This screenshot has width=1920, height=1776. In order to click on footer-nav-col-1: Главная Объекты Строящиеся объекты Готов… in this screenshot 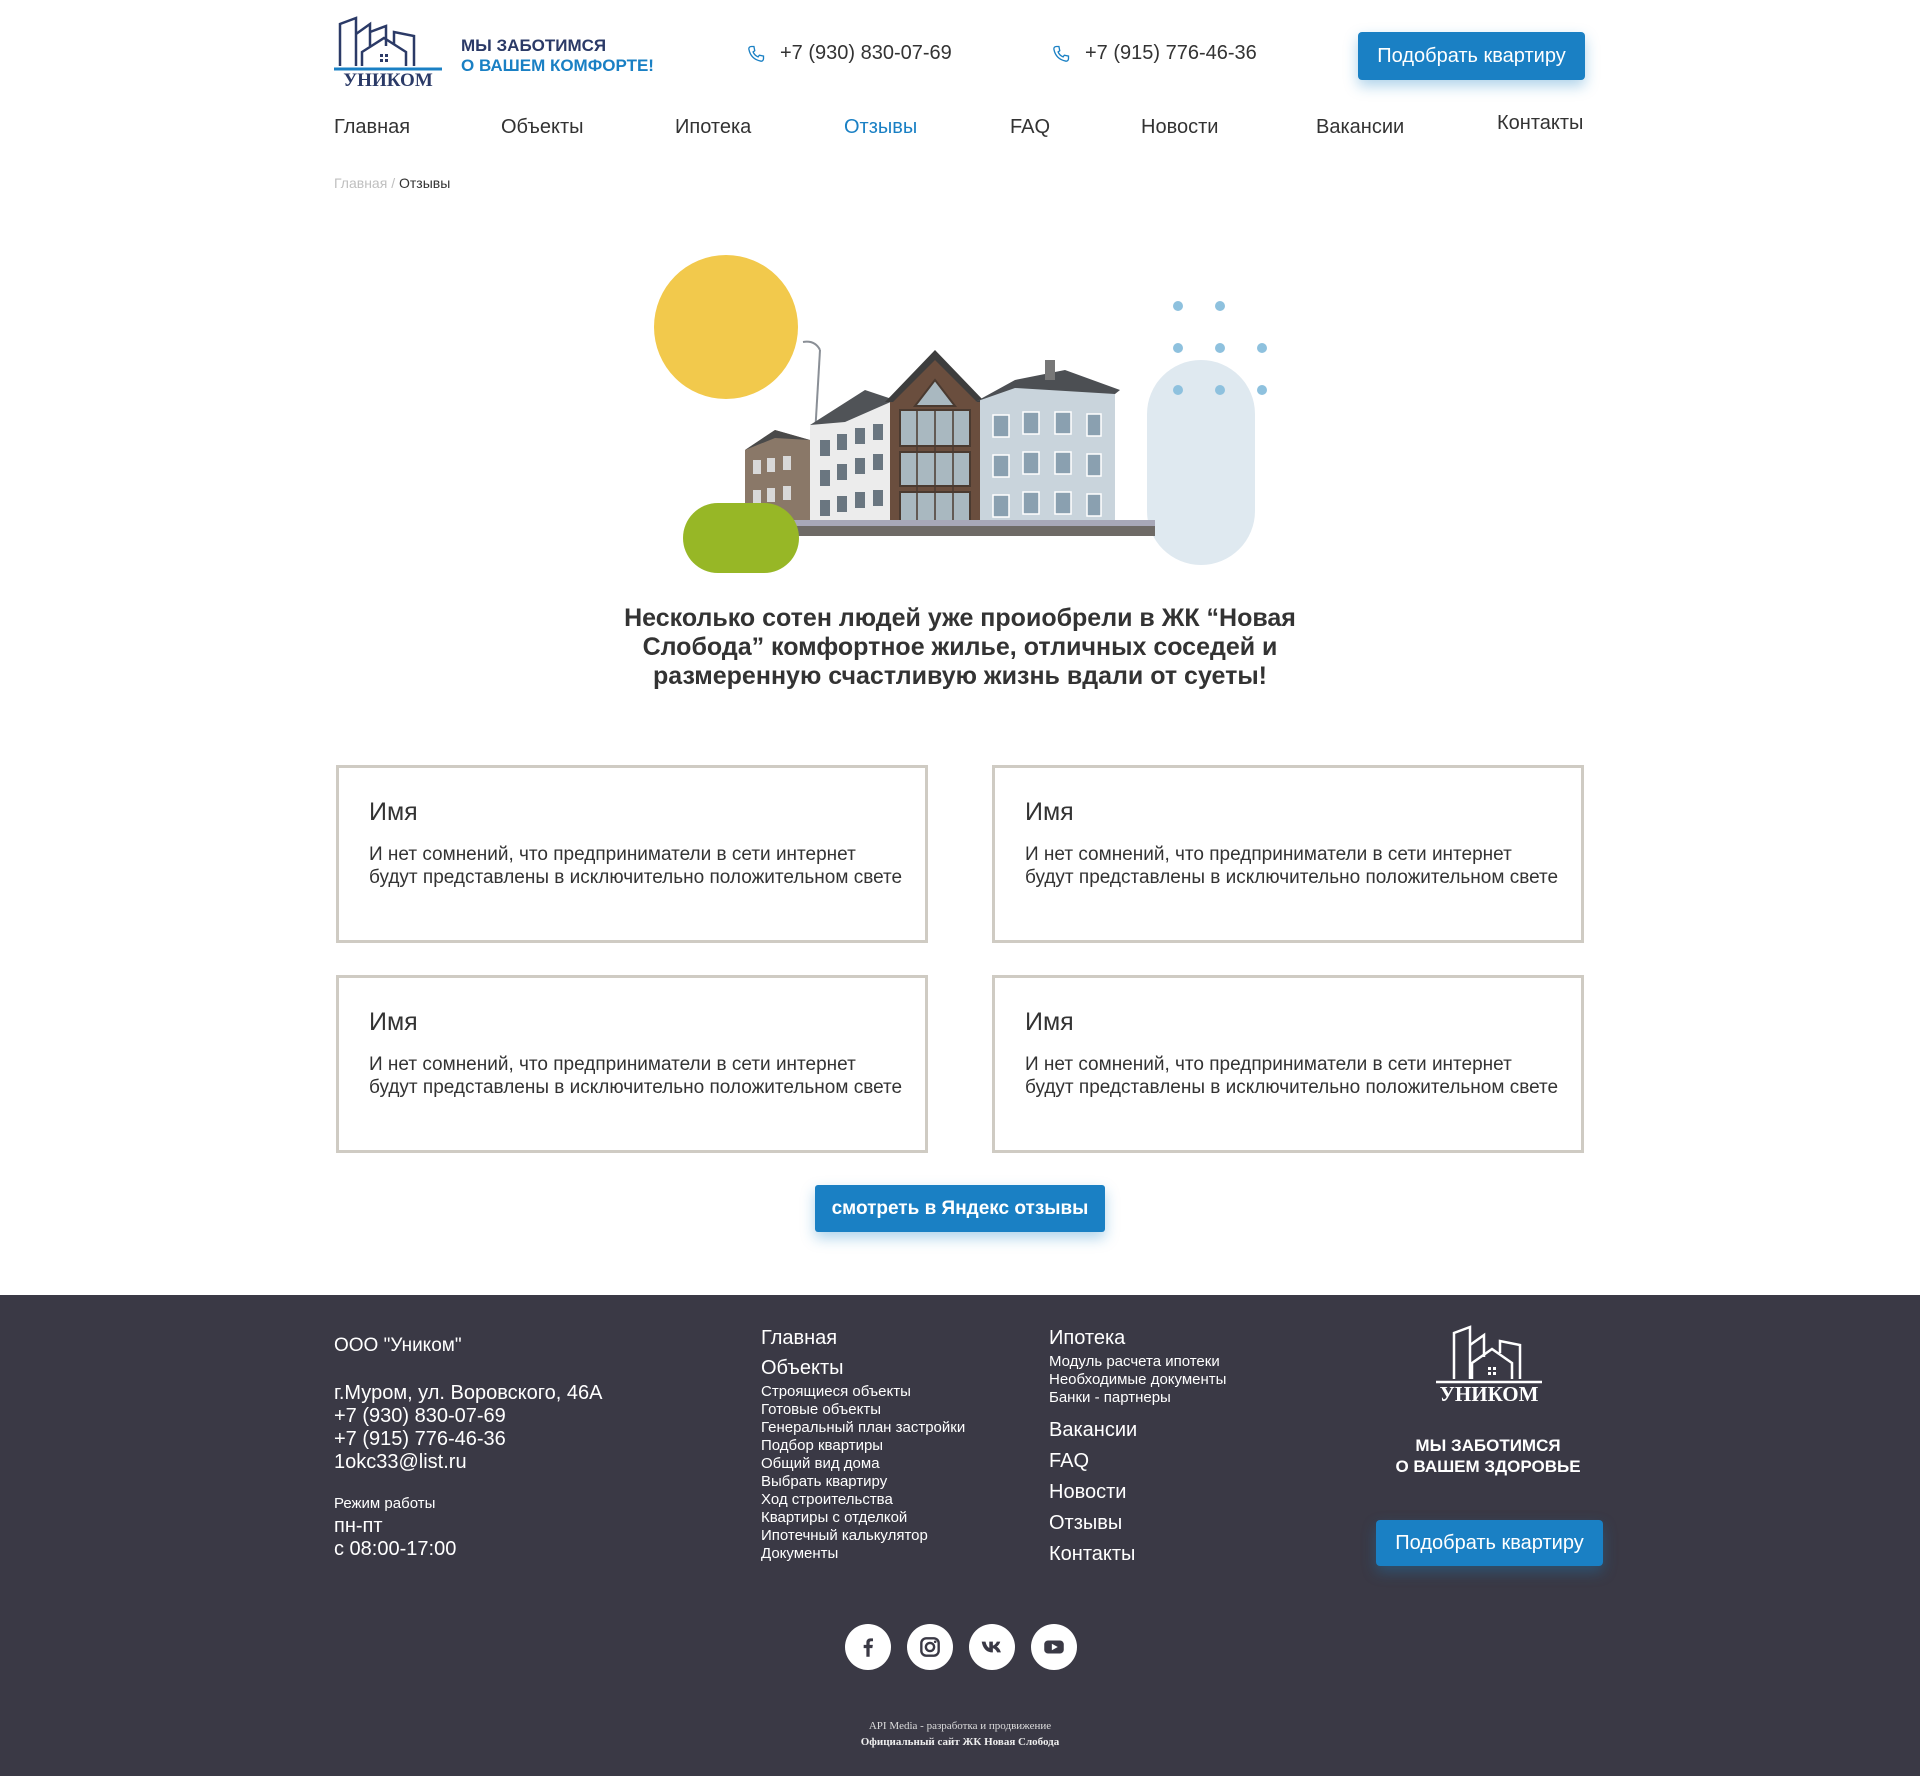, I will do `click(863, 1443)`.